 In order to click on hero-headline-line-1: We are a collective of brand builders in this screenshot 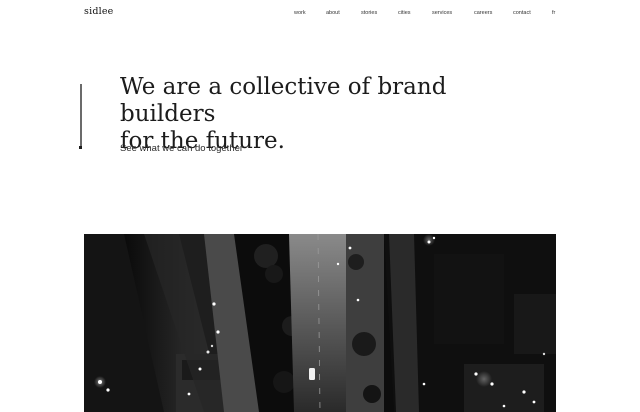, I will do `click(283, 100)`.